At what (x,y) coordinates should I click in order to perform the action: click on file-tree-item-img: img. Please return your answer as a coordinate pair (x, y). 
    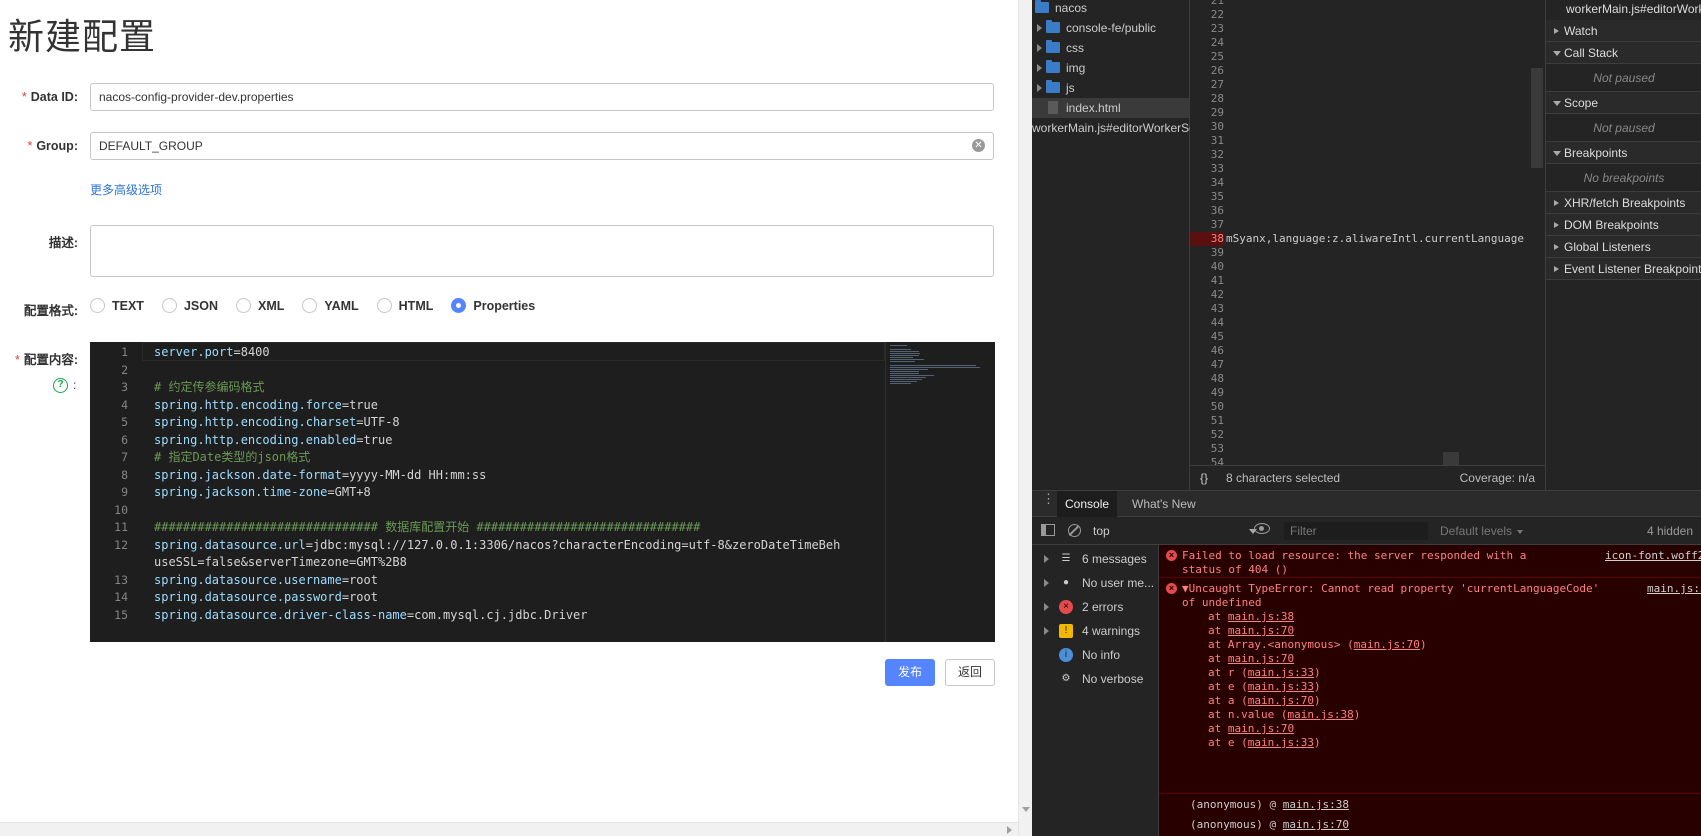
    Looking at the image, I should click on (1111, 68).